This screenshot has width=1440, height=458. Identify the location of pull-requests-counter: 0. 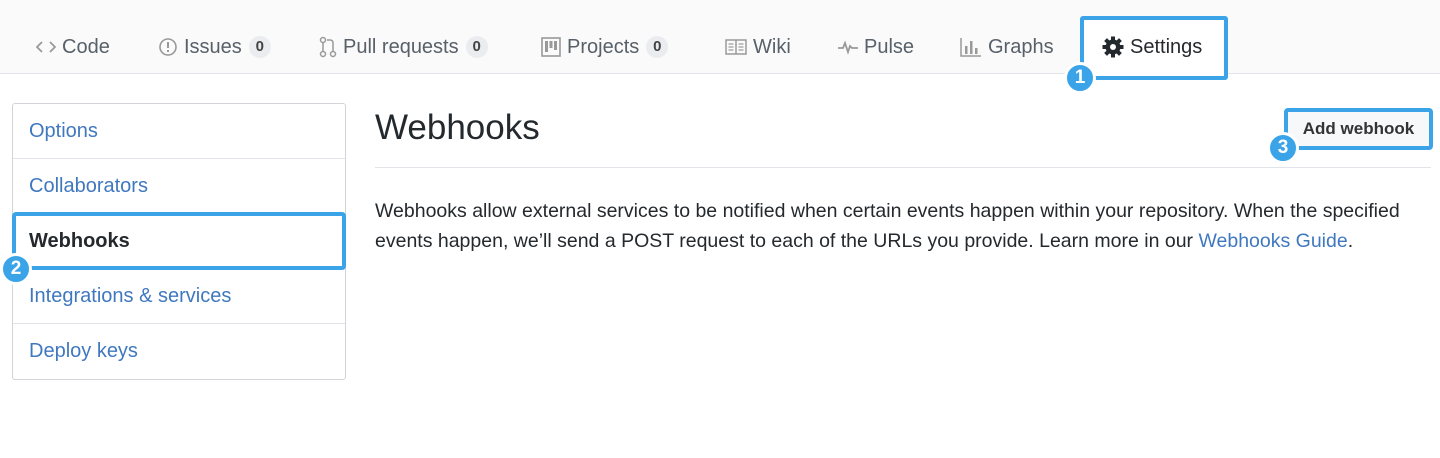
(476, 47).